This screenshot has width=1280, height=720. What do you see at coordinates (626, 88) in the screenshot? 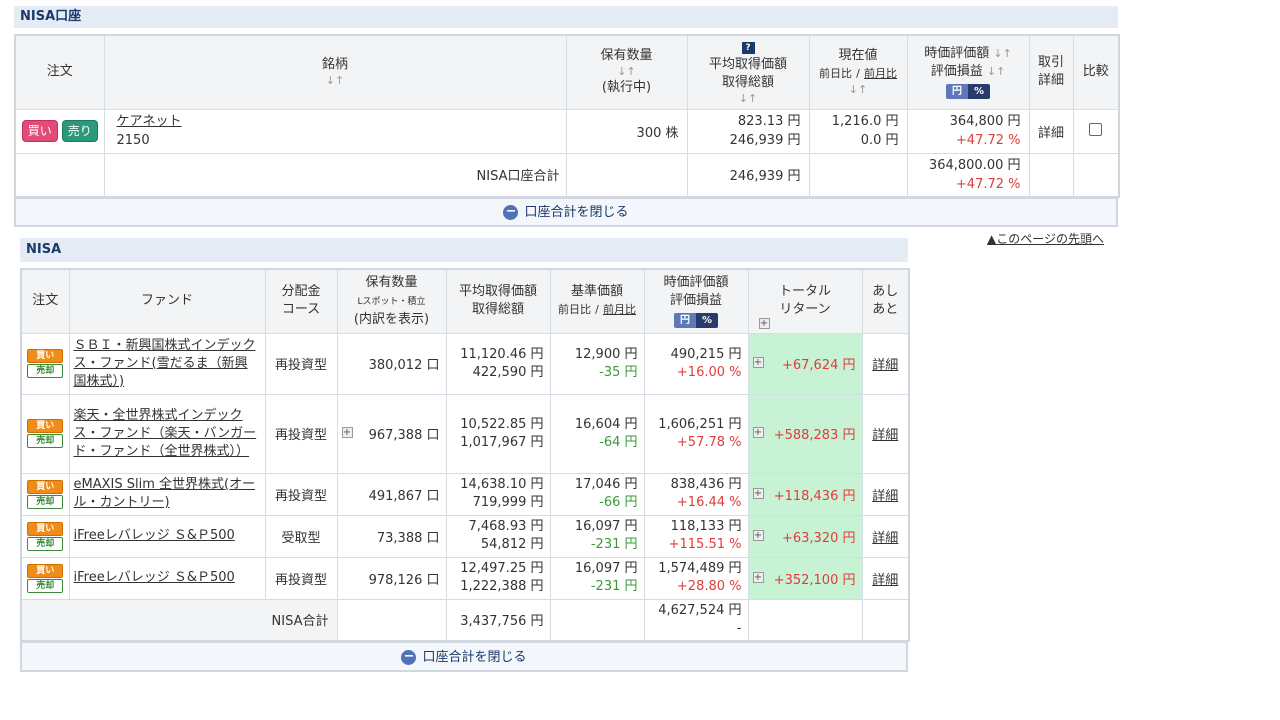
I see `header-holdings-sub: (執行中)` at bounding box center [626, 88].